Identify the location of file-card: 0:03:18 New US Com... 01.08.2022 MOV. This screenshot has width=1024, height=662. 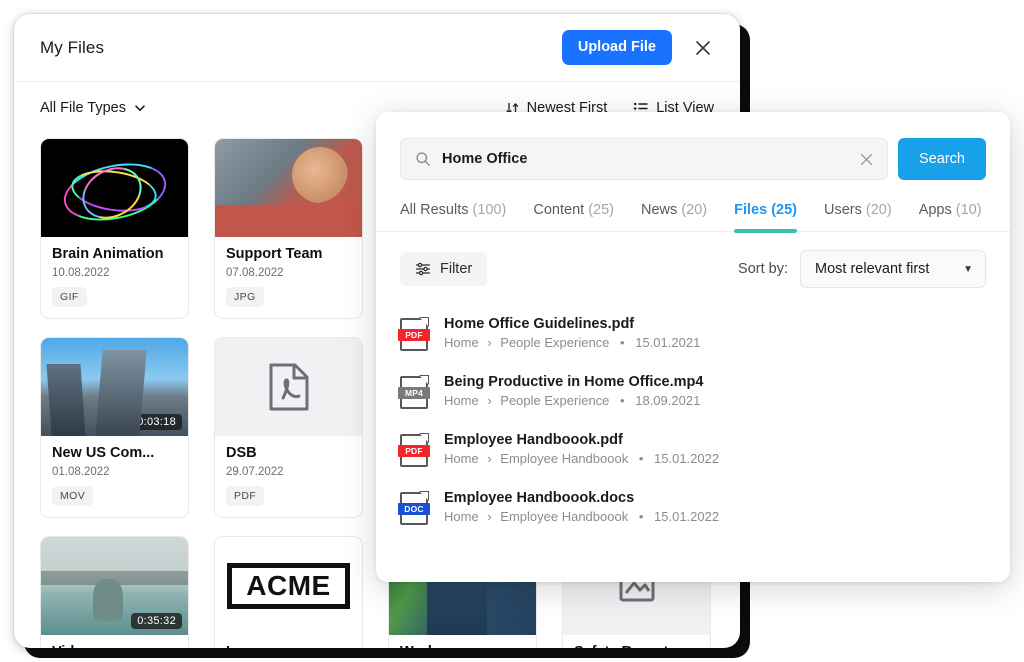
(114, 427).